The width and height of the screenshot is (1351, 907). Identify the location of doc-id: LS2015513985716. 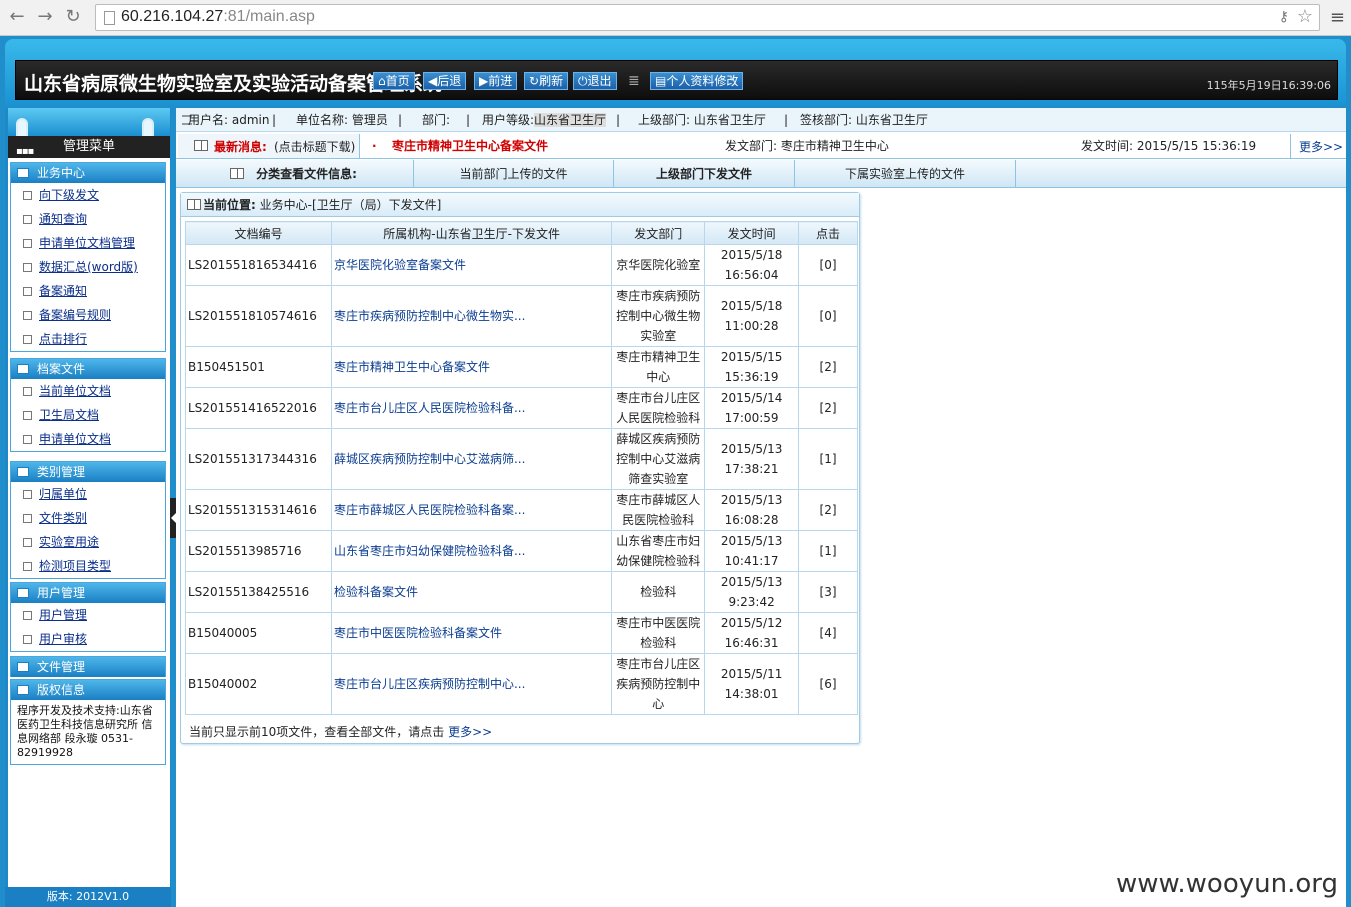
(258, 551).